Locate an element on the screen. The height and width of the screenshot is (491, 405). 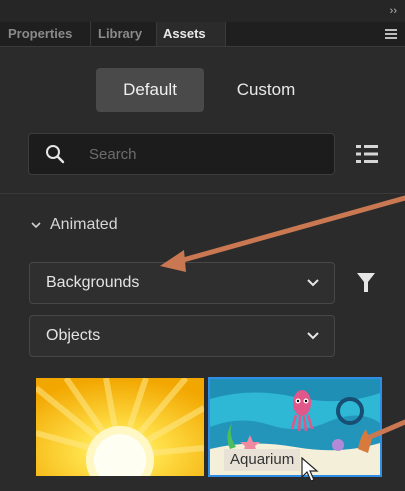
tab-assets: Assets is located at coordinates (191, 34).